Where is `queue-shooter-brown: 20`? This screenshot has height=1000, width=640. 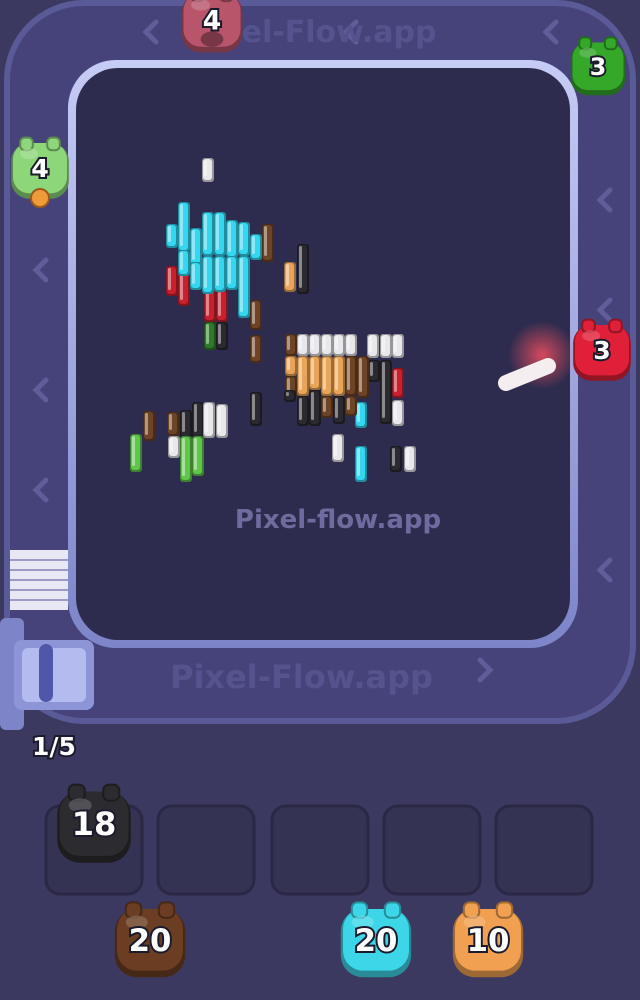 queue-shooter-brown: 20 is located at coordinates (150, 939).